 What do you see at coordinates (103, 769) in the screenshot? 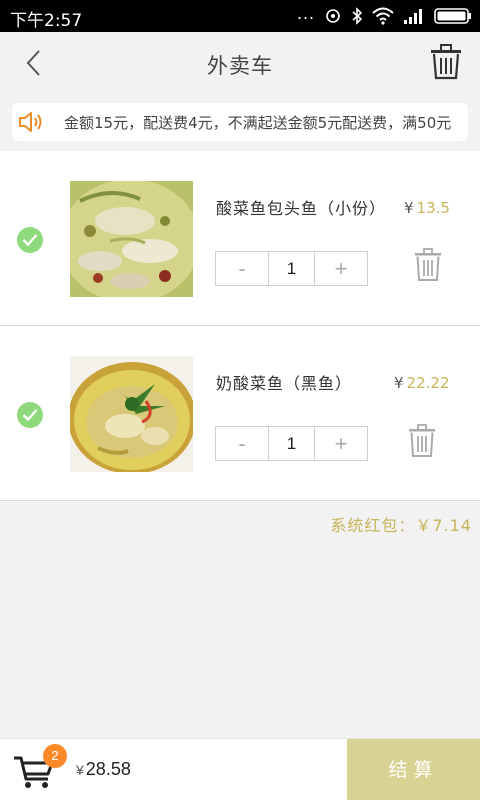
I see `cart-total: ¥28.58` at bounding box center [103, 769].